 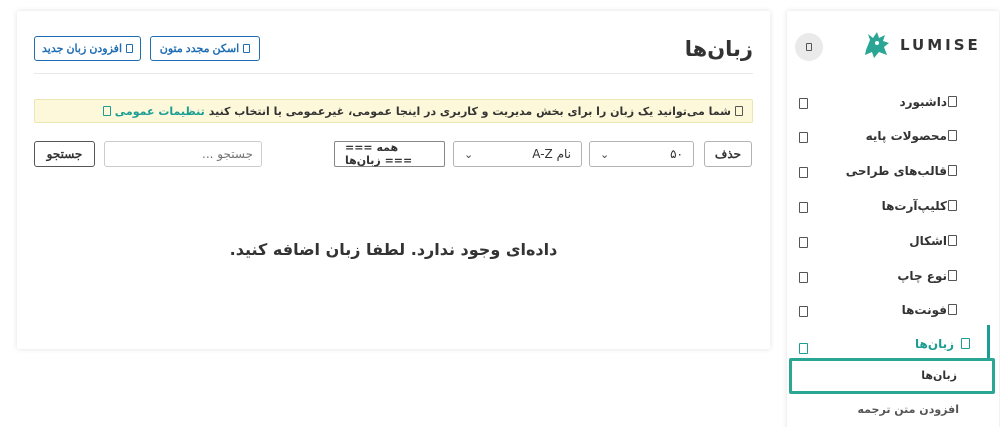 I want to click on sidebar-item-label: نوع چاپ, so click(x=922, y=276).